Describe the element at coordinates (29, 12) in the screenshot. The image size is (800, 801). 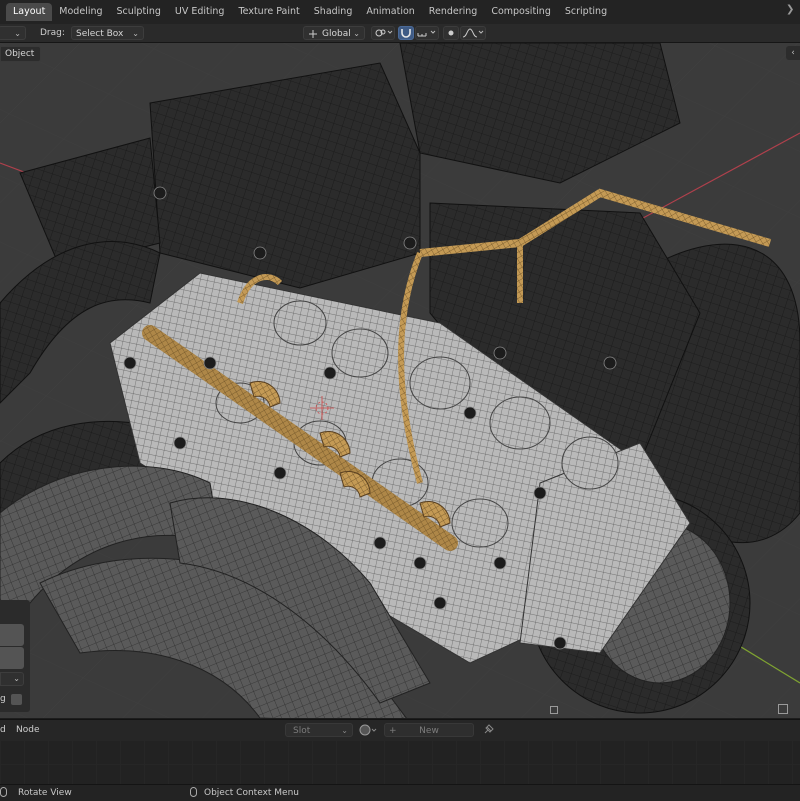
I see `tab-layout: Layout` at that location.